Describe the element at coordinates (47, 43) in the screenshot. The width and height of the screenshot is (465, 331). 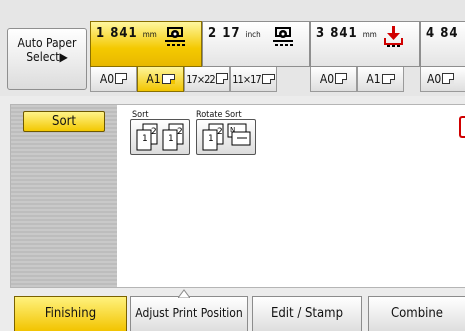
I see `auto-paper-label: Auto Paper` at that location.